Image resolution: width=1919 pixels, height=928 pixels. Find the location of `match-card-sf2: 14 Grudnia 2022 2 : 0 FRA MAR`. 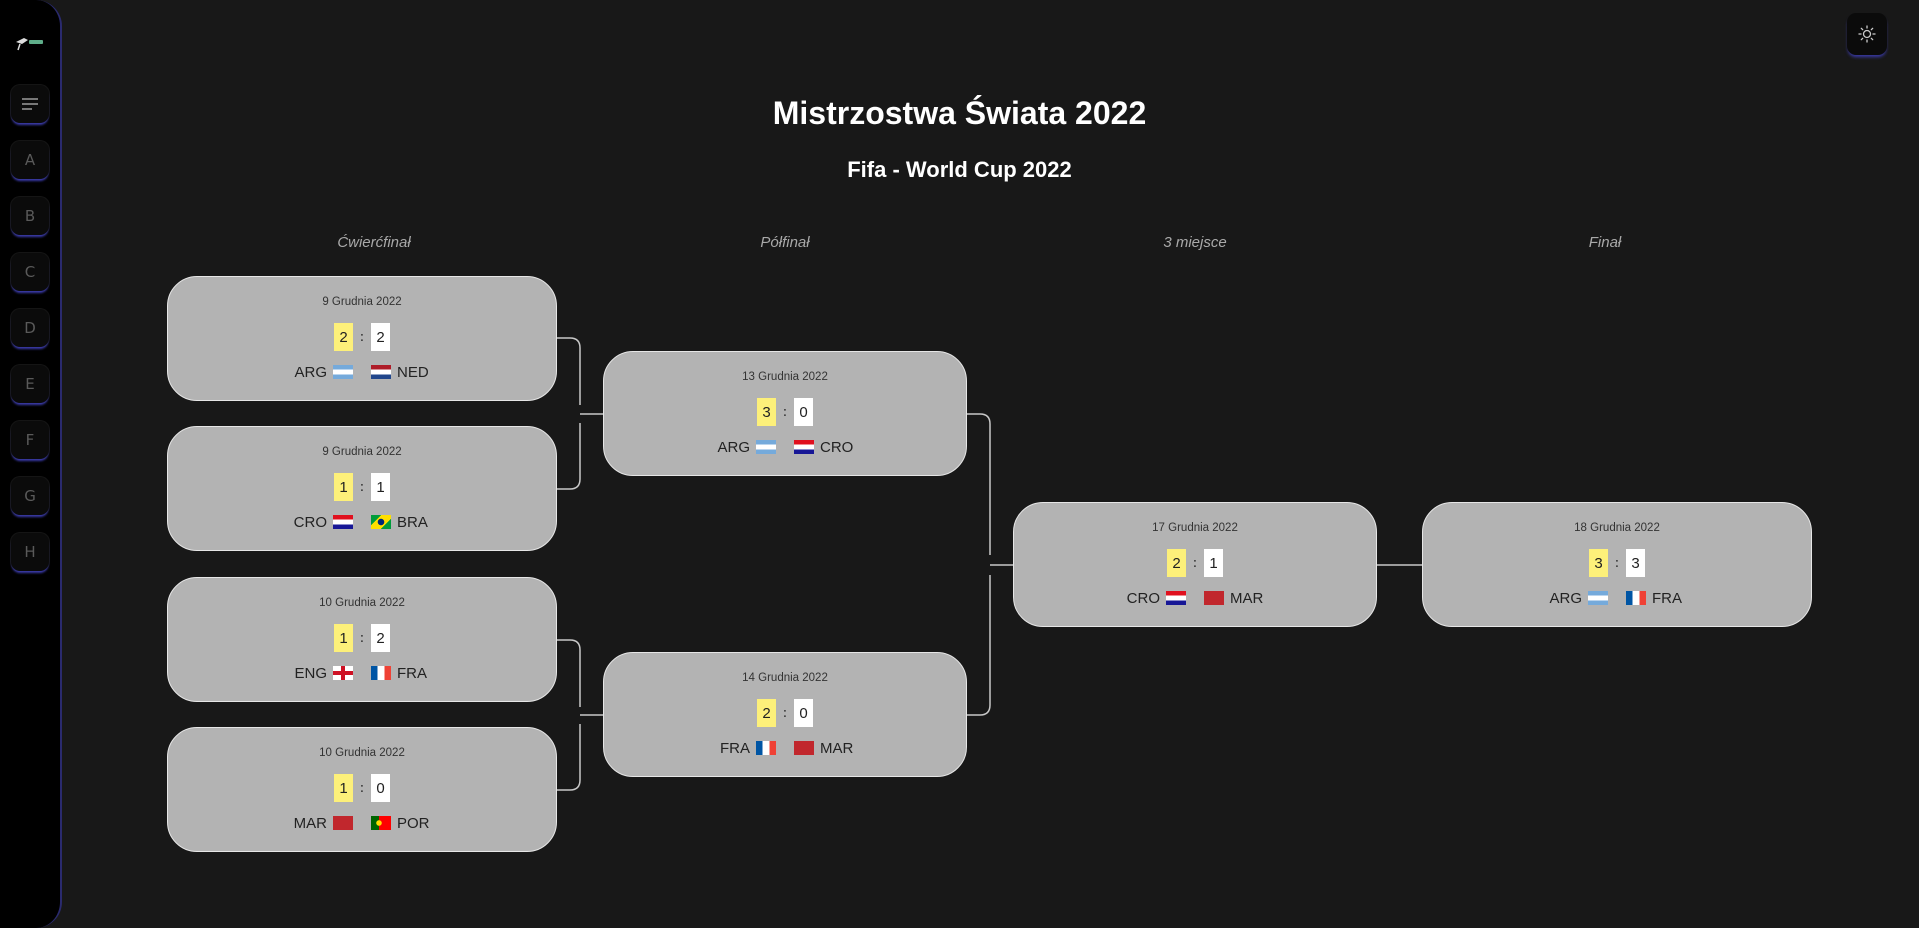

match-card-sf2: 14 Grudnia 2022 2 : 0 FRA MAR is located at coordinates (785, 714).